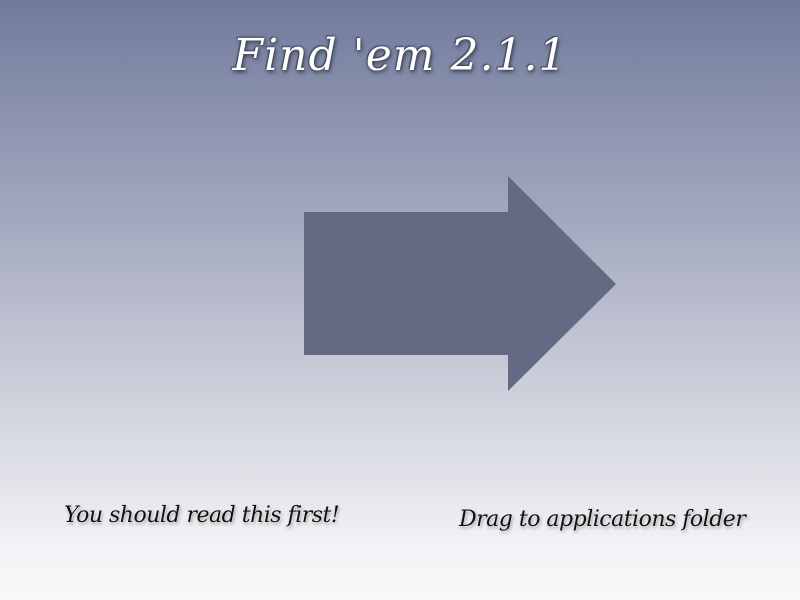  What do you see at coordinates (602, 519) in the screenshot?
I see `drag-hint-caption: Drag to applications folder` at bounding box center [602, 519].